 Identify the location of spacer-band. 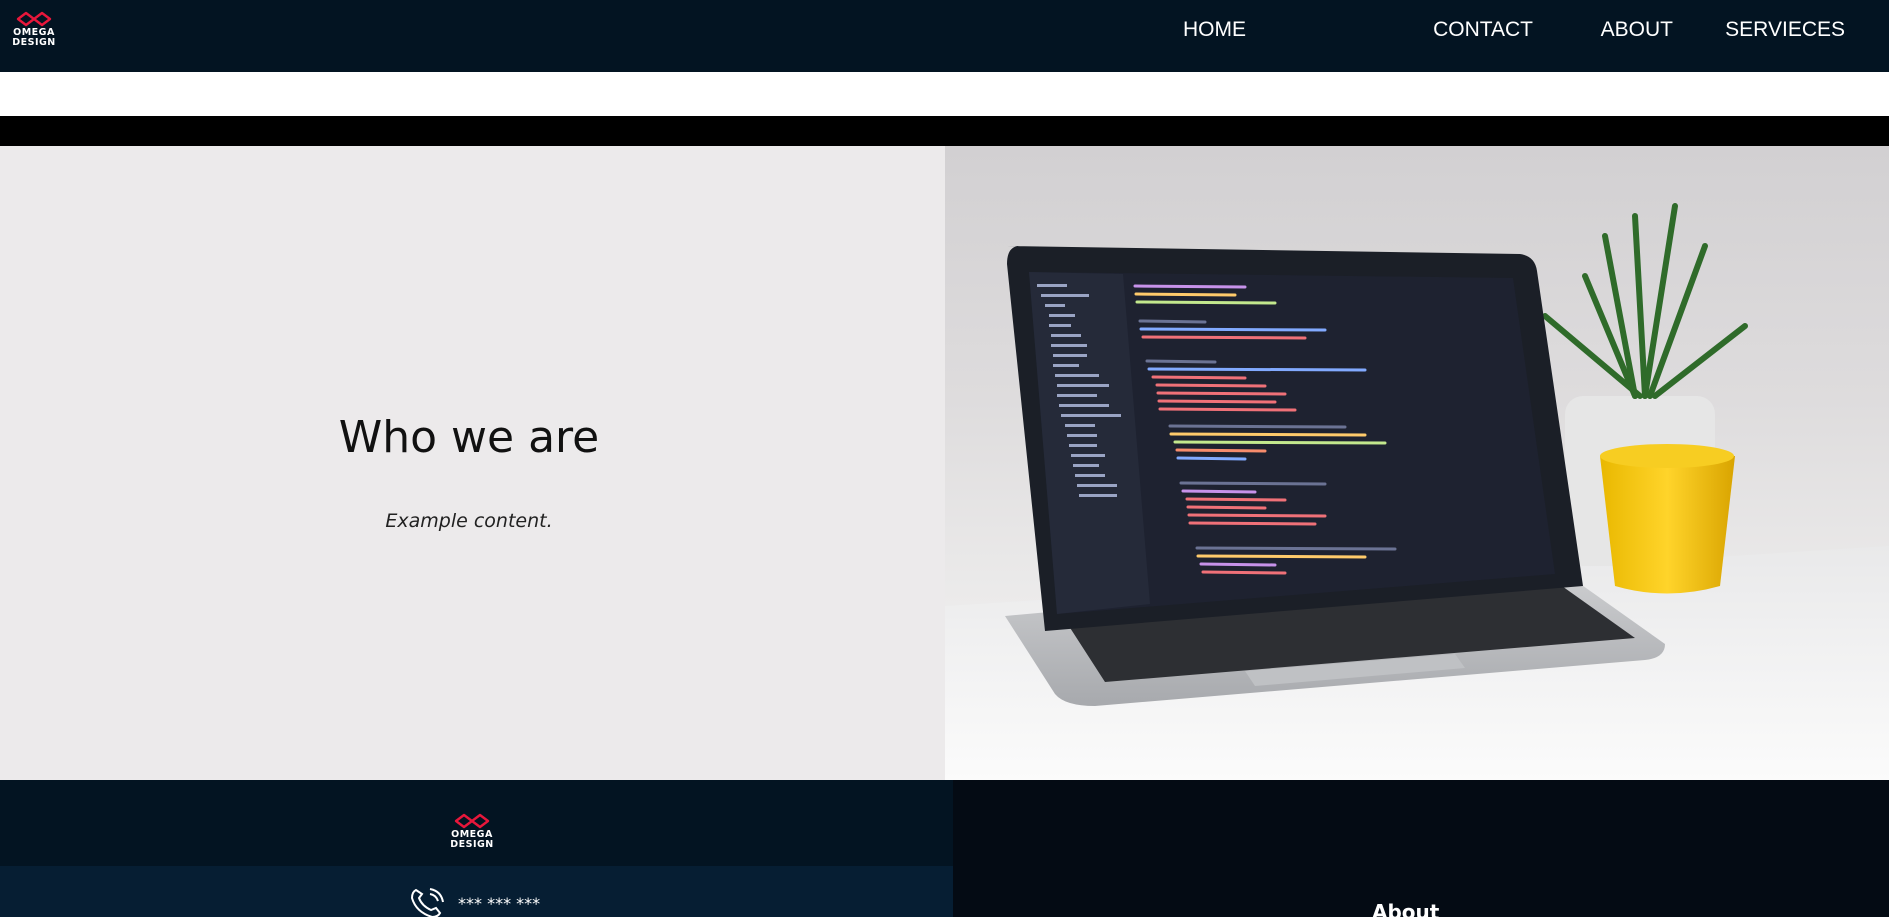
(944, 94).